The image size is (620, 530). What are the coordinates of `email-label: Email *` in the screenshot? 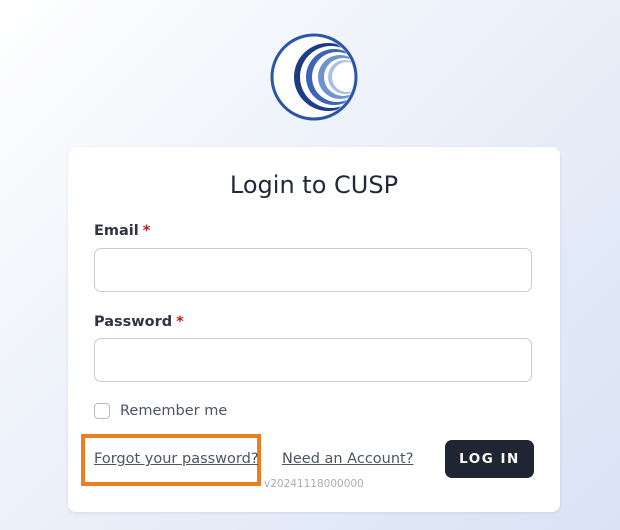 It's located at (122, 231).